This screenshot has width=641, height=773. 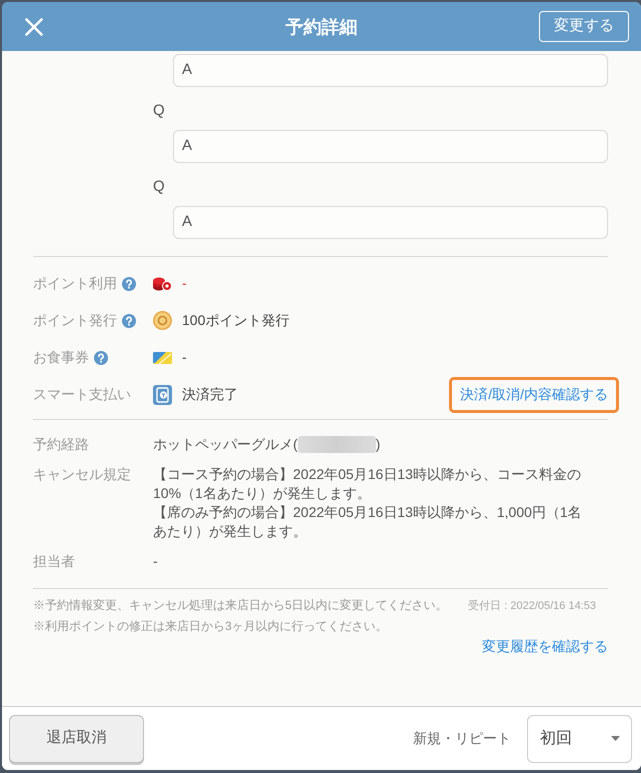 I want to click on cancellation-policy-text: 【コース予約の場合】2022年05月16日13時以降から、コース料金の10%（1名あたり）が発生します。, so click(x=367, y=484).